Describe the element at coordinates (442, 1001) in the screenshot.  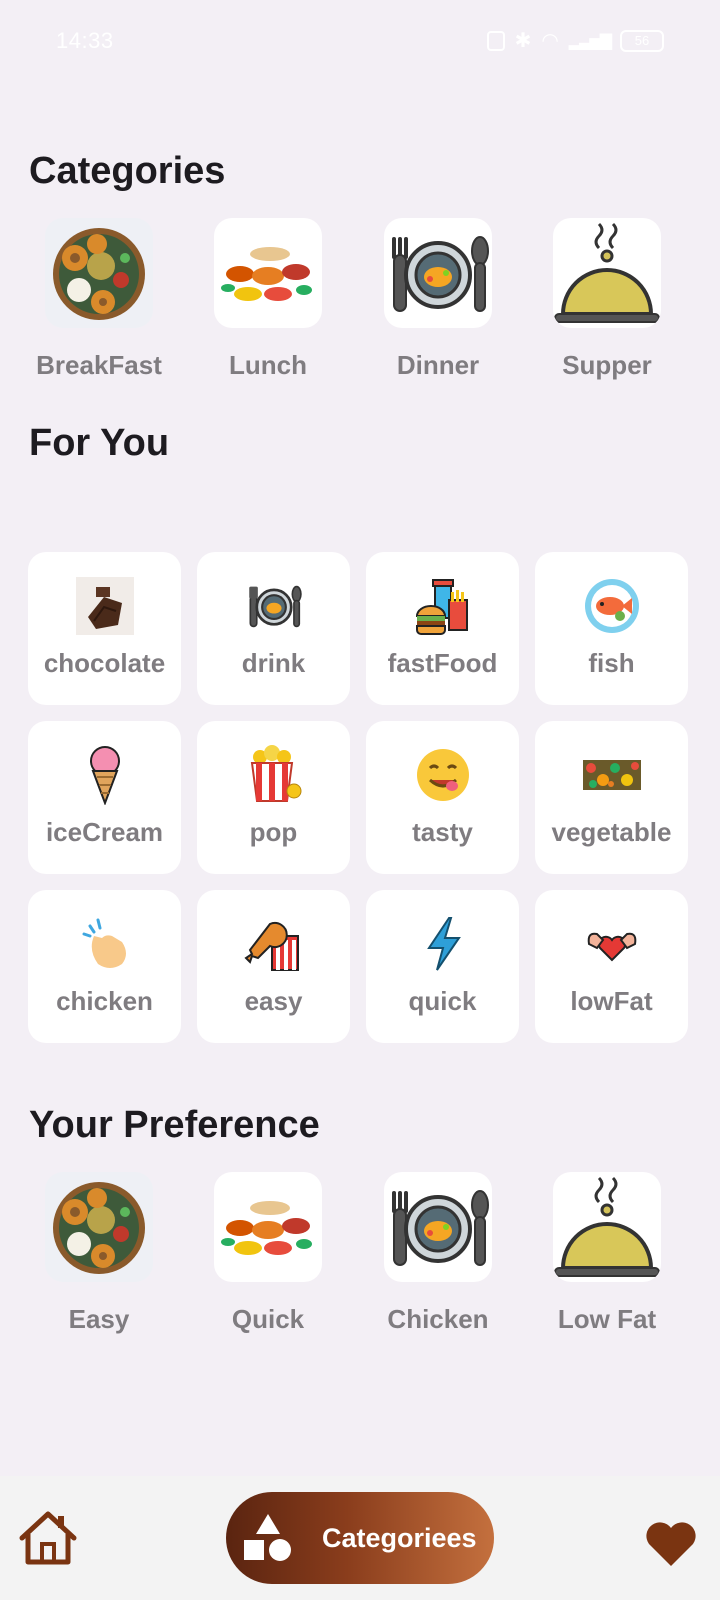
I see `tag-label: quick` at that location.